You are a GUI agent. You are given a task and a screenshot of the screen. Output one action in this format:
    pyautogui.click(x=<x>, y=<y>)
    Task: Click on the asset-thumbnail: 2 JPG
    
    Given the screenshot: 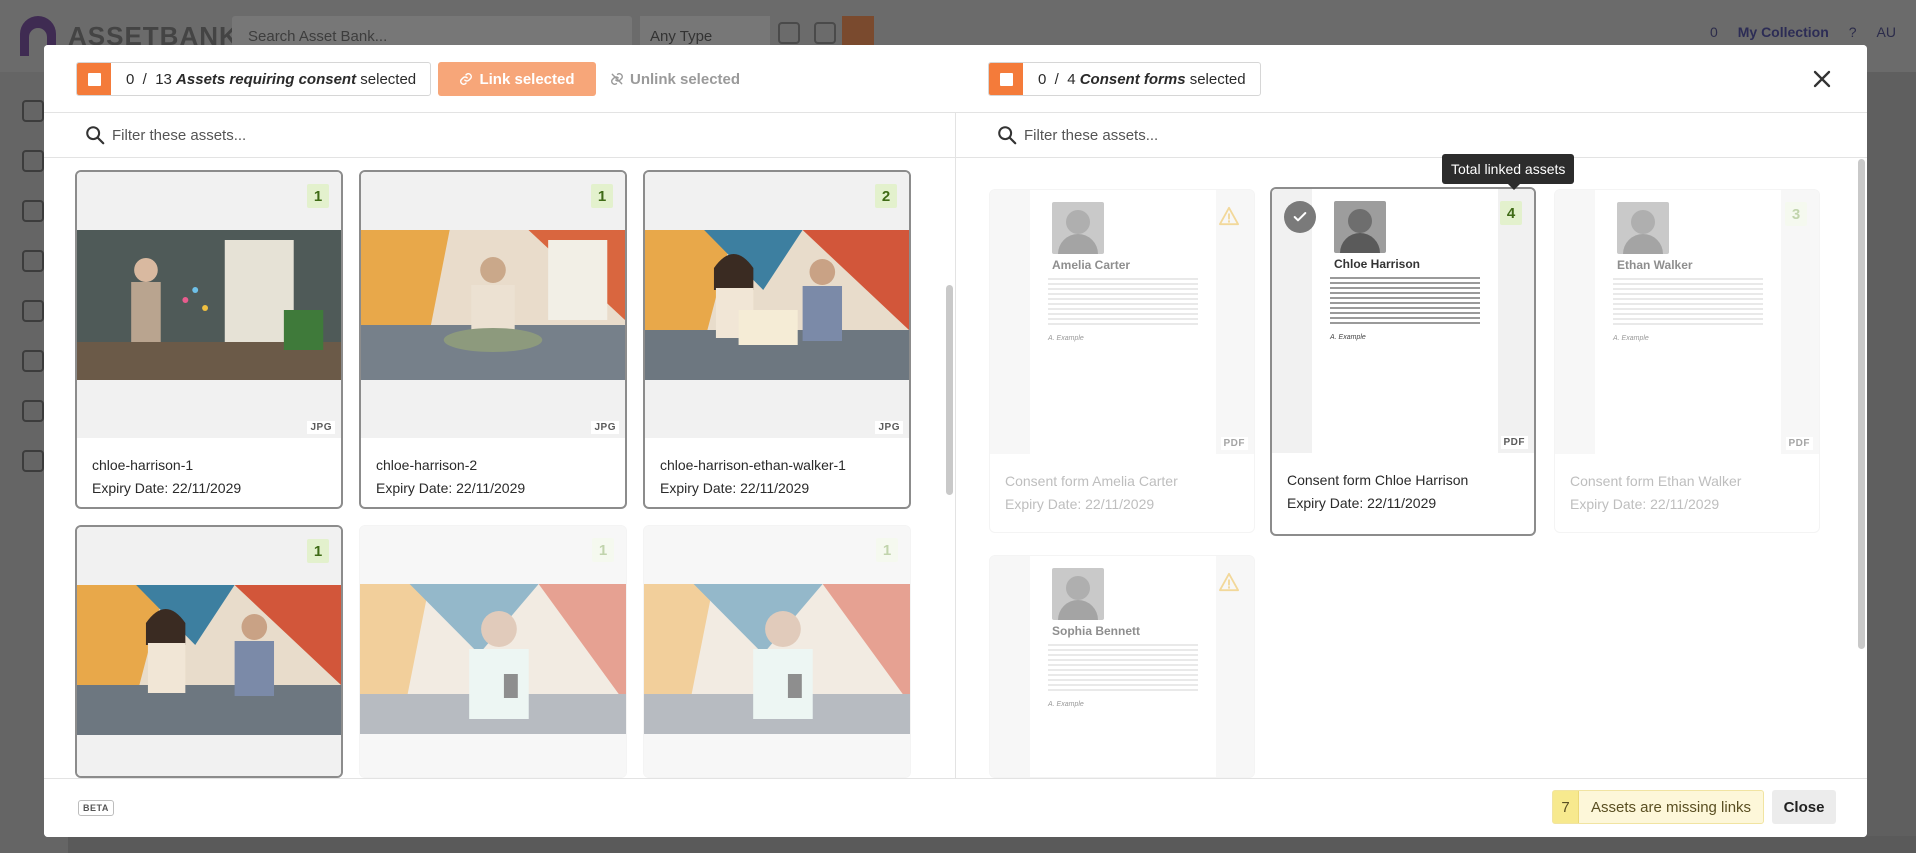 What is the action you would take?
    pyautogui.click(x=777, y=305)
    